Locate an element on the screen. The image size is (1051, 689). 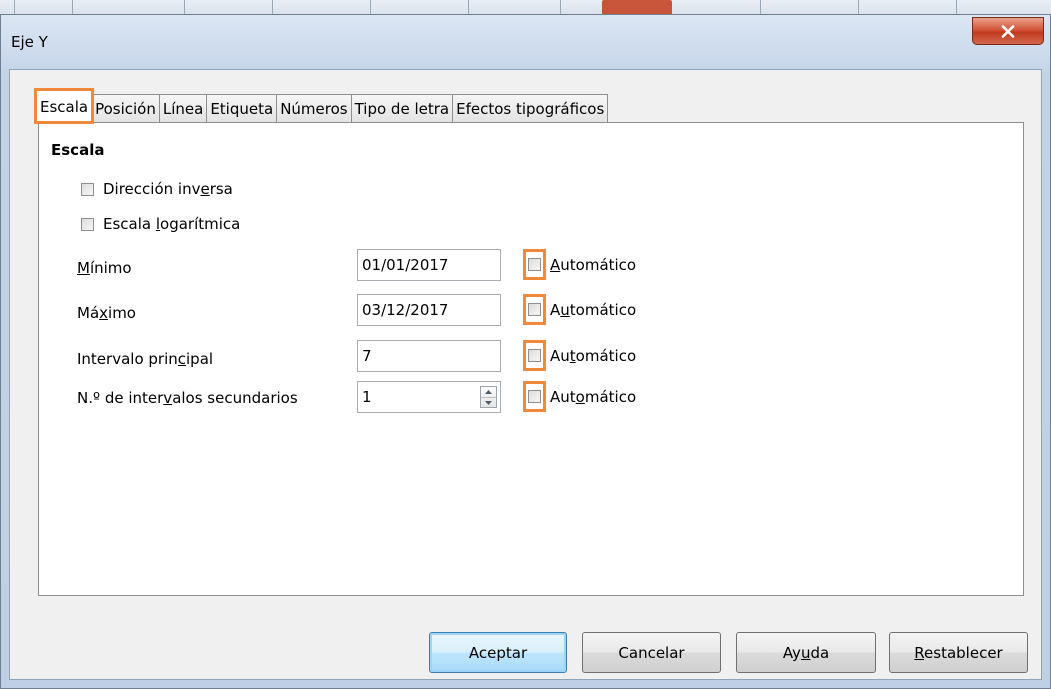
cancel-button-label: Cancelar is located at coordinates (651, 652).